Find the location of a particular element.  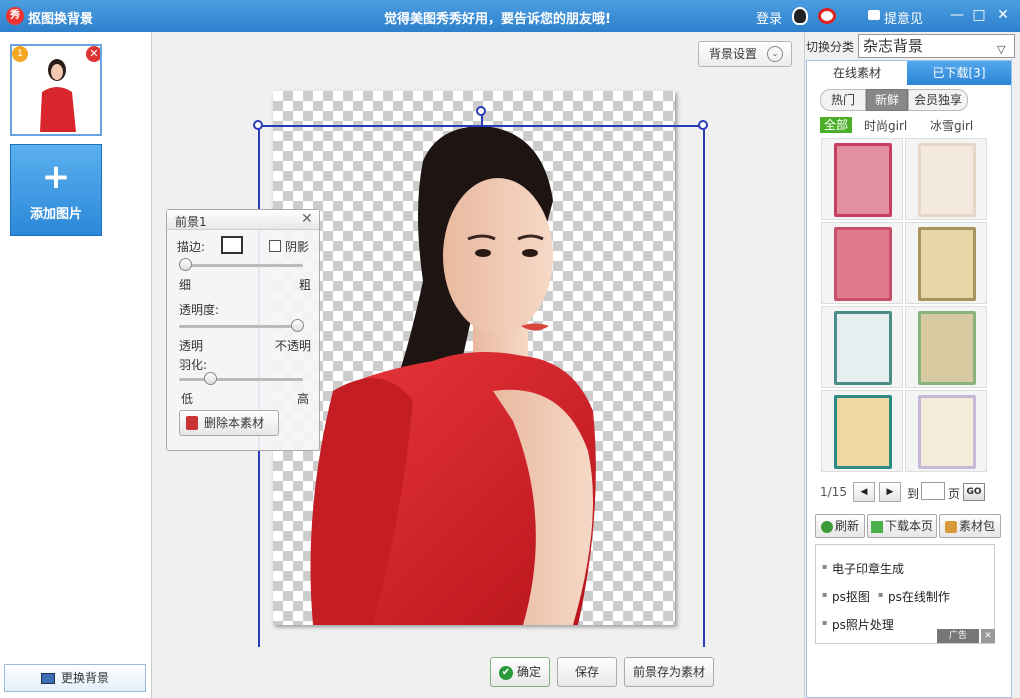

change-background-label: 更换背景 is located at coordinates (84, 678).